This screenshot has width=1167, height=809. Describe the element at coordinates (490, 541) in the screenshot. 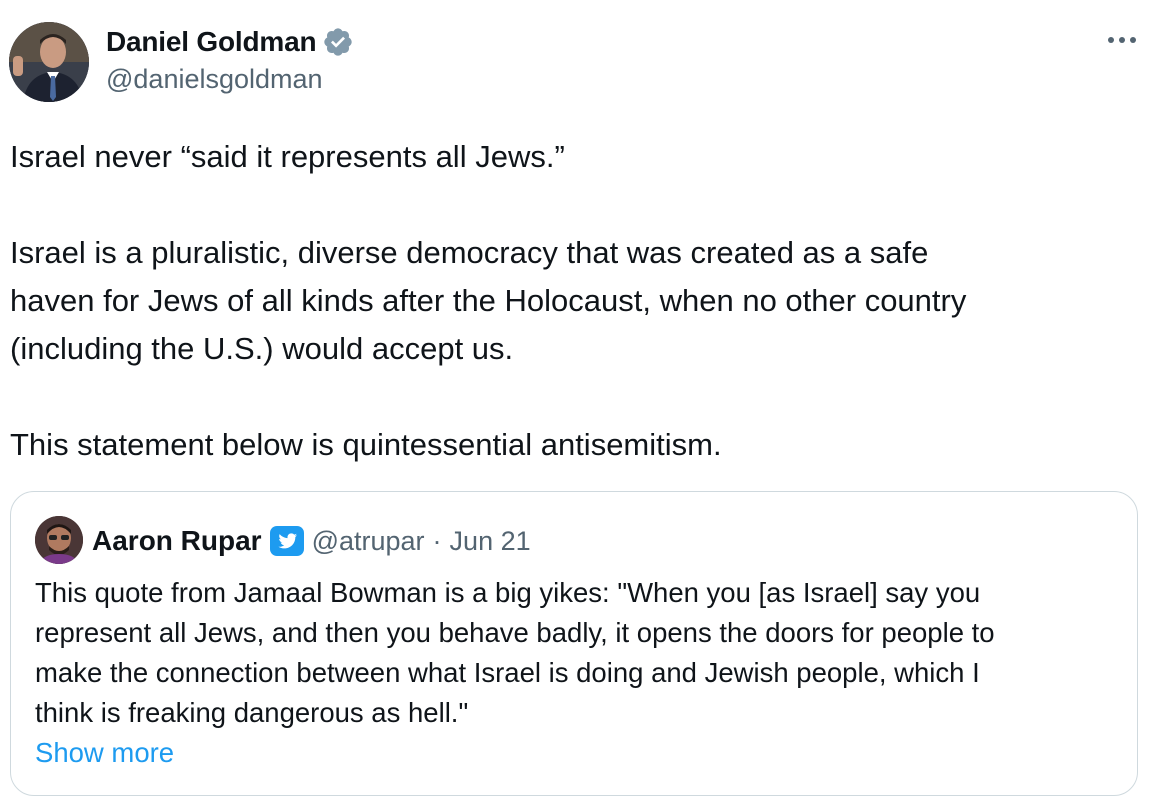

I see `quoted-tweet-date: Jun 21` at that location.